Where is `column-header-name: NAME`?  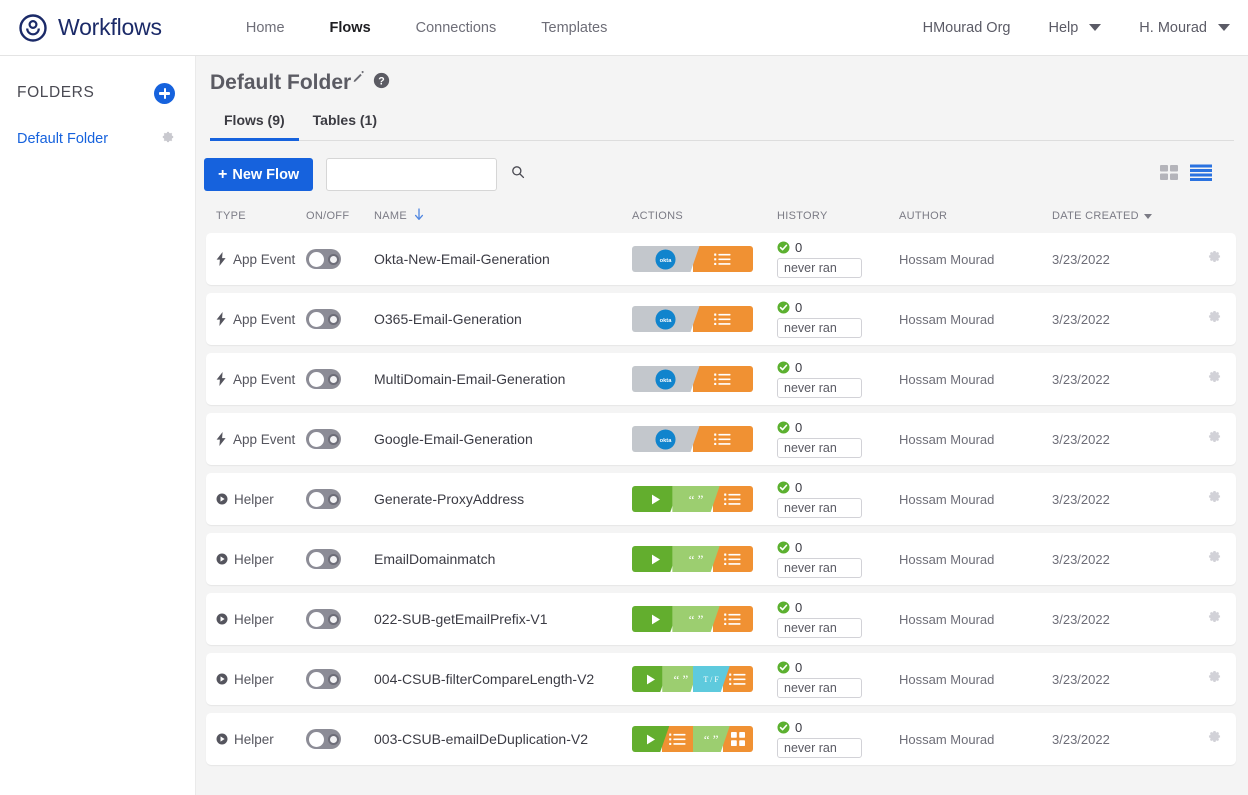
column-header-name: NAME is located at coordinates (496, 216).